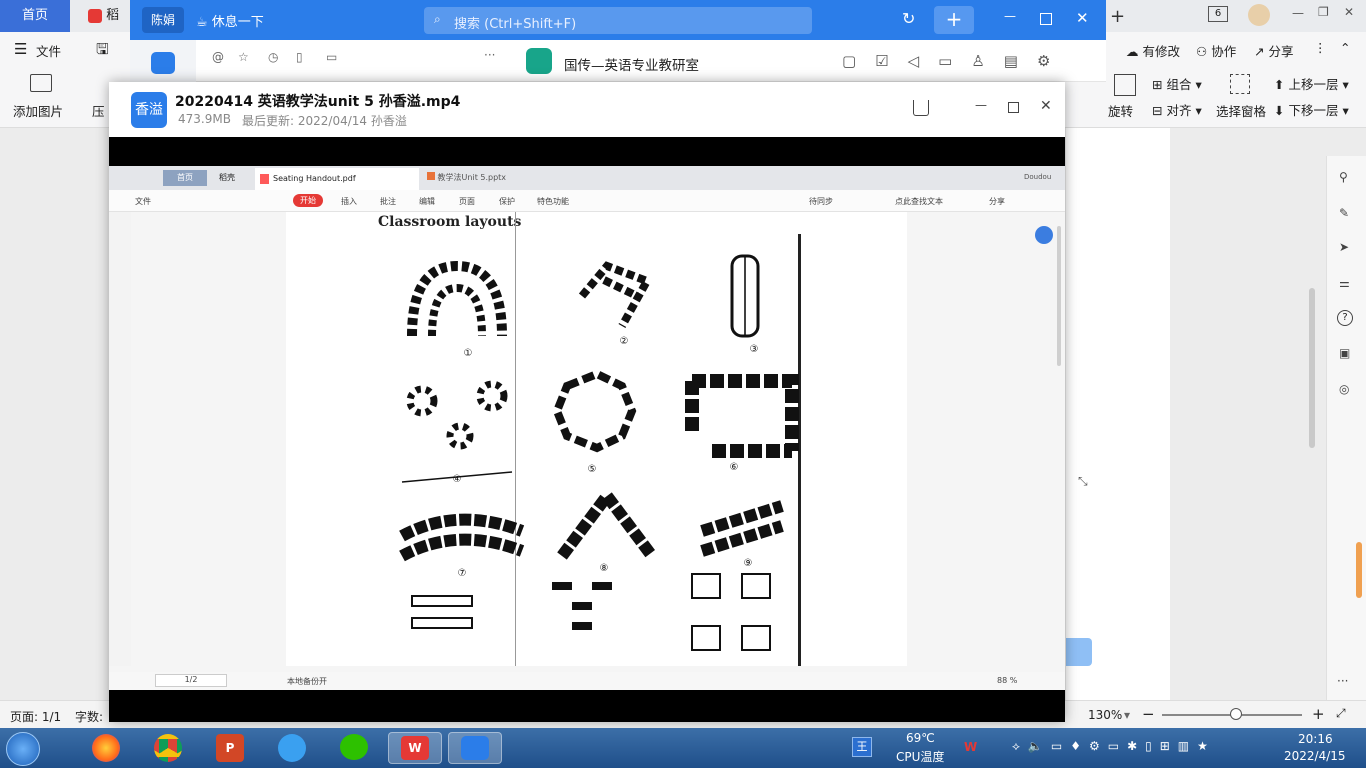  Describe the element at coordinates (1114, 746) in the screenshot. I see `tray-icons: ⟡🔈▭♦⚙▭✱▯⊞▥★` at that location.